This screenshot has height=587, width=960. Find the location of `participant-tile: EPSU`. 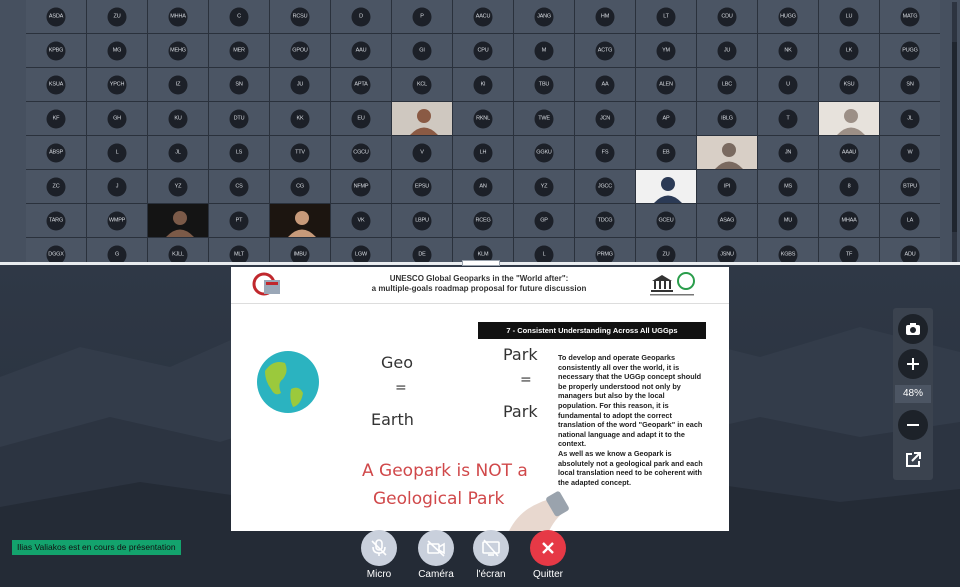

participant-tile: EPSU is located at coordinates (422, 186).